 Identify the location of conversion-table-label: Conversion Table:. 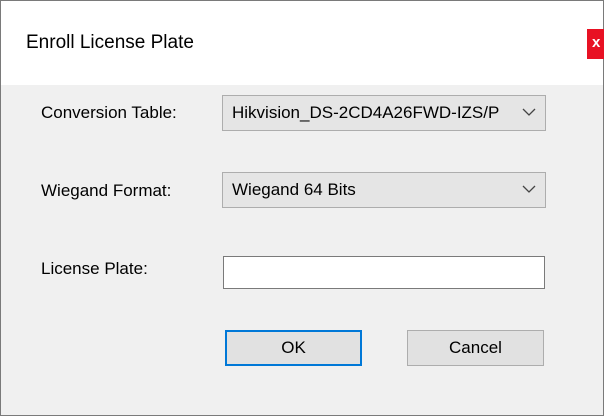
(109, 112).